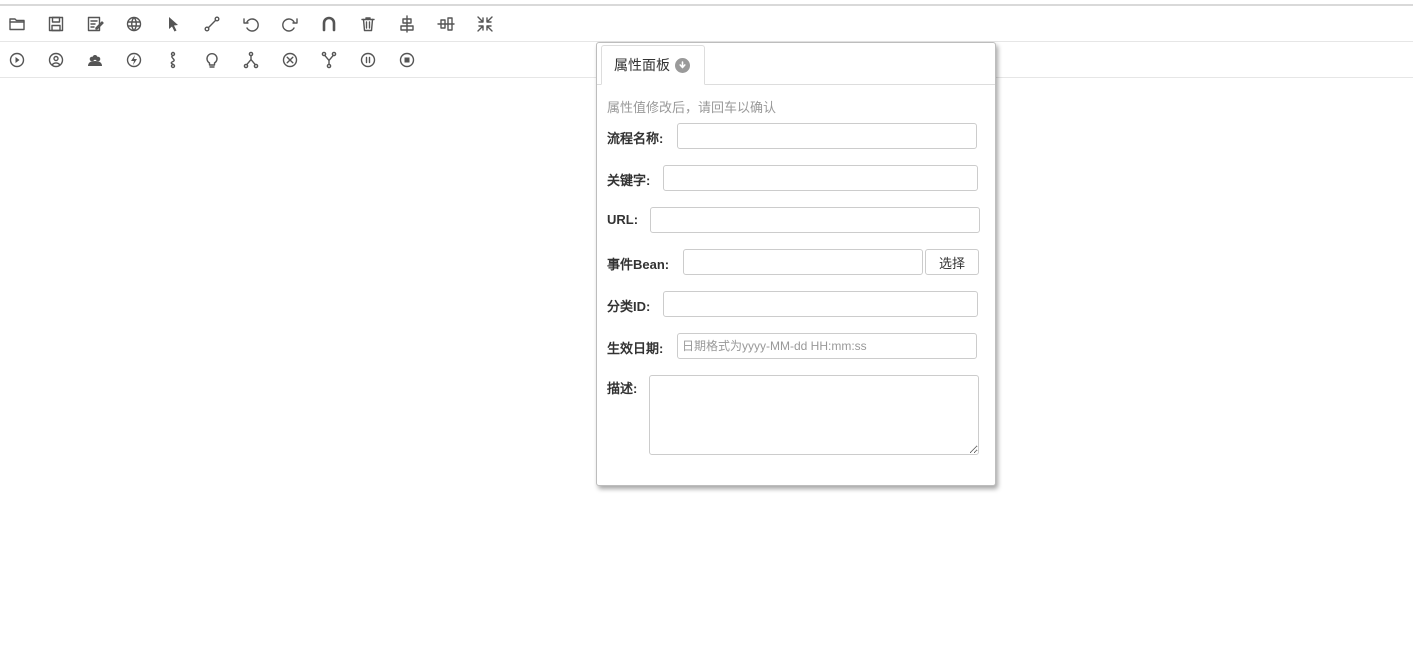 This screenshot has width=1413, height=651. I want to click on group-task-icon, so click(95, 60).